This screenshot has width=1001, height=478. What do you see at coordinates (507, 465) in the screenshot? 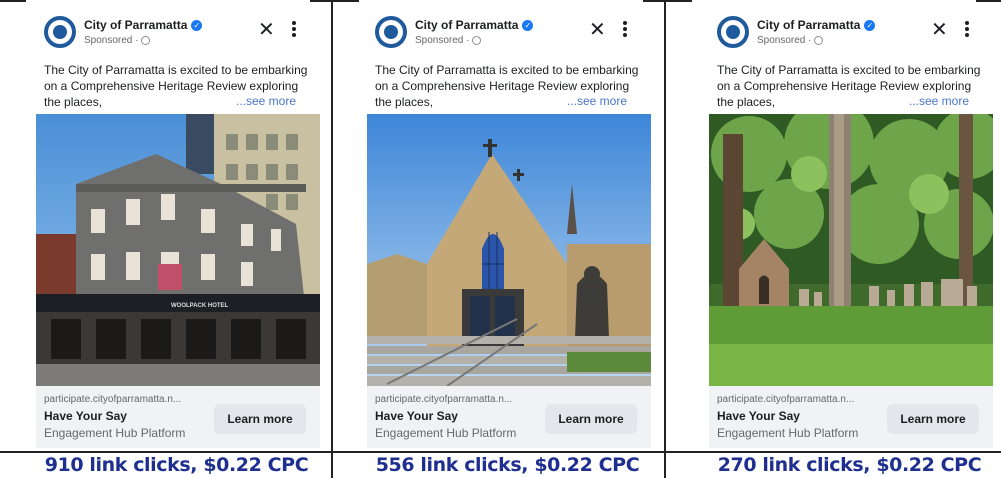
I see `ad-result-stat: 556 link clicks, $0.22 CPC` at bounding box center [507, 465].